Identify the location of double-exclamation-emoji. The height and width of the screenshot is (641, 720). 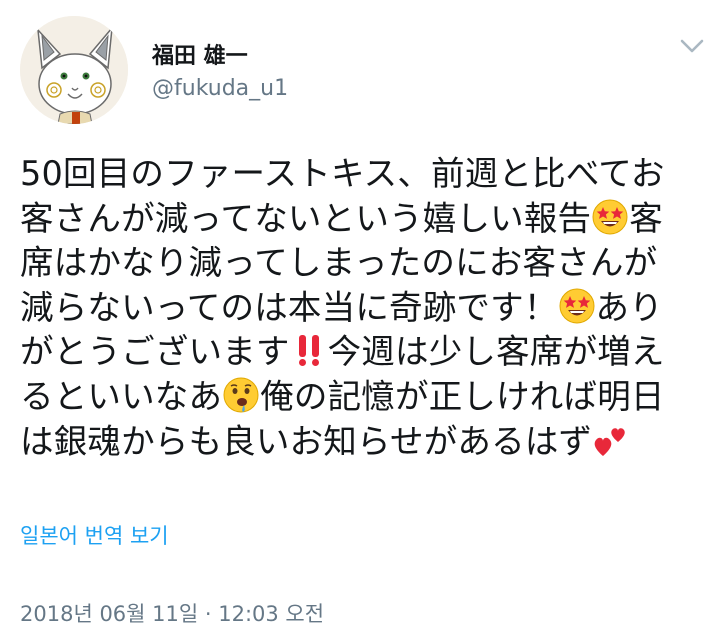
(309, 350).